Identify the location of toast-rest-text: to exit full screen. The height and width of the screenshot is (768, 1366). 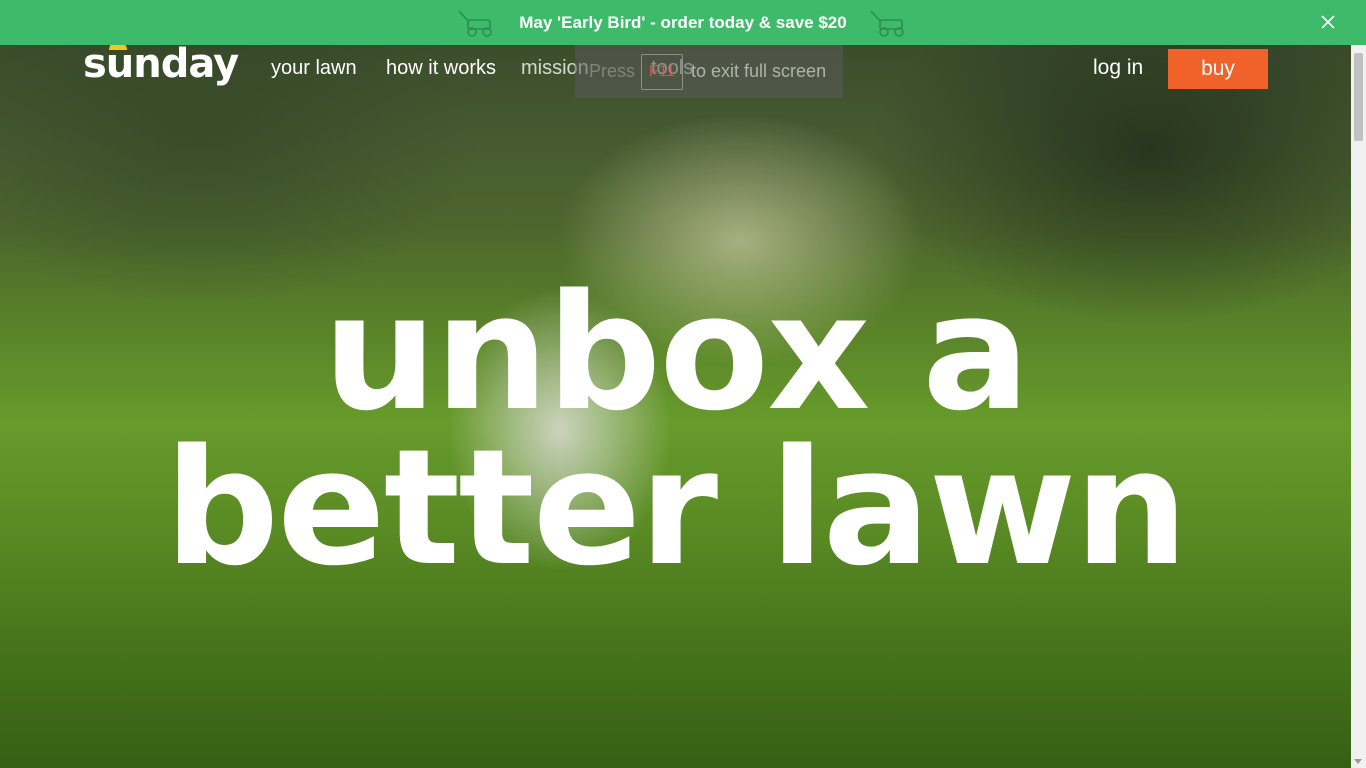
(759, 71).